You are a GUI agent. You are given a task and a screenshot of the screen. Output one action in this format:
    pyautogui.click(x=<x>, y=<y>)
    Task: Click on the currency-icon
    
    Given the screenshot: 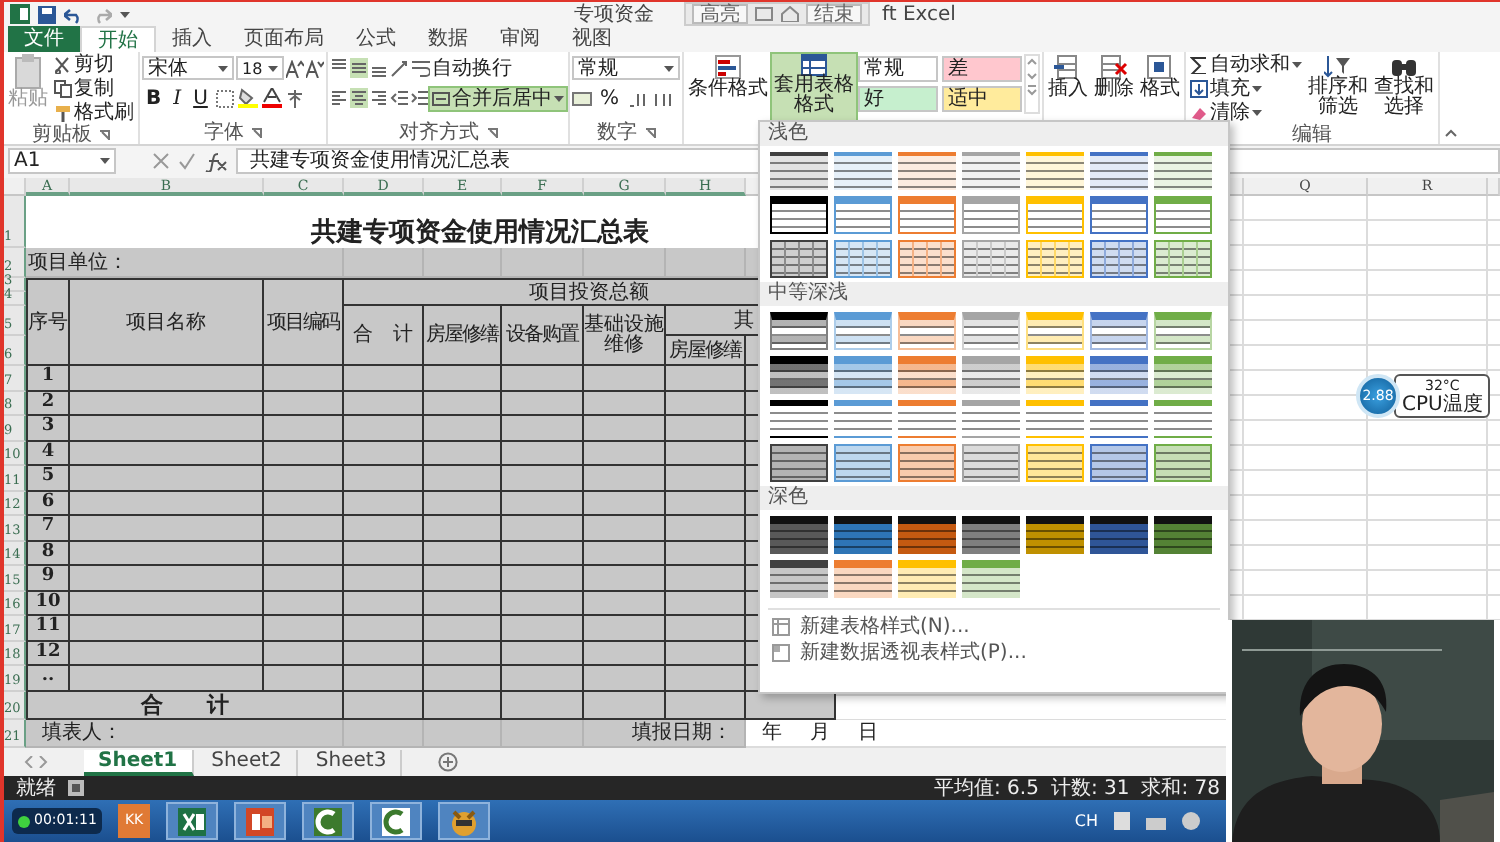 What is the action you would take?
    pyautogui.click(x=582, y=98)
    